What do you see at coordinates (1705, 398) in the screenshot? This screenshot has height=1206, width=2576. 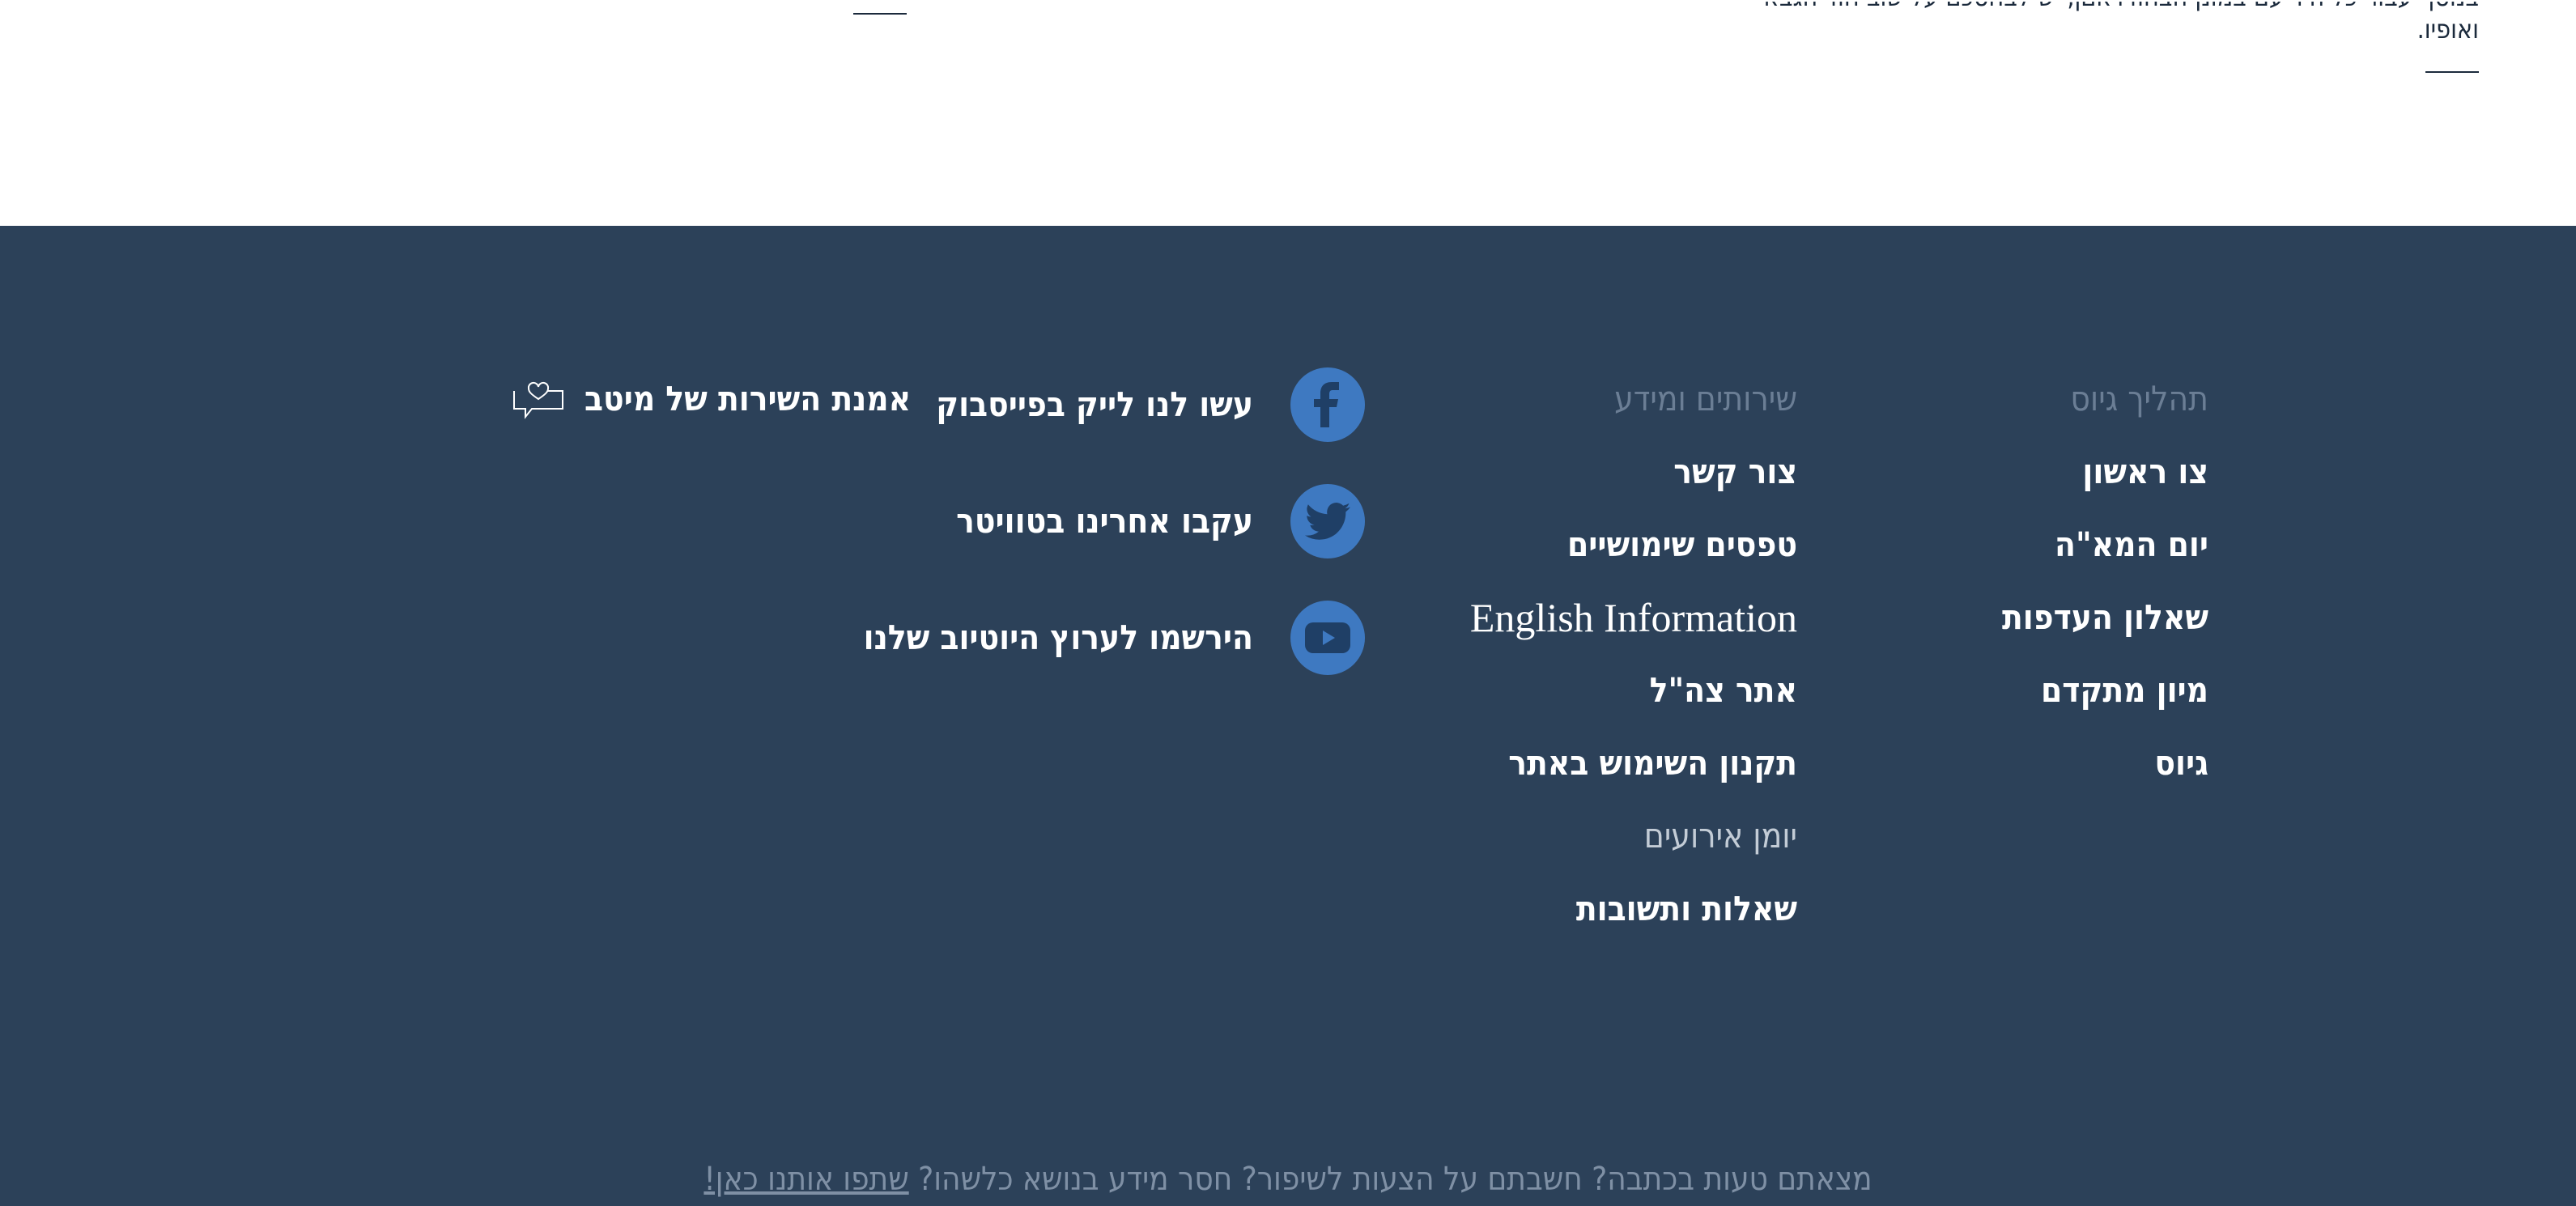 I see `footer-column-title: שירותים ומידע` at bounding box center [1705, 398].